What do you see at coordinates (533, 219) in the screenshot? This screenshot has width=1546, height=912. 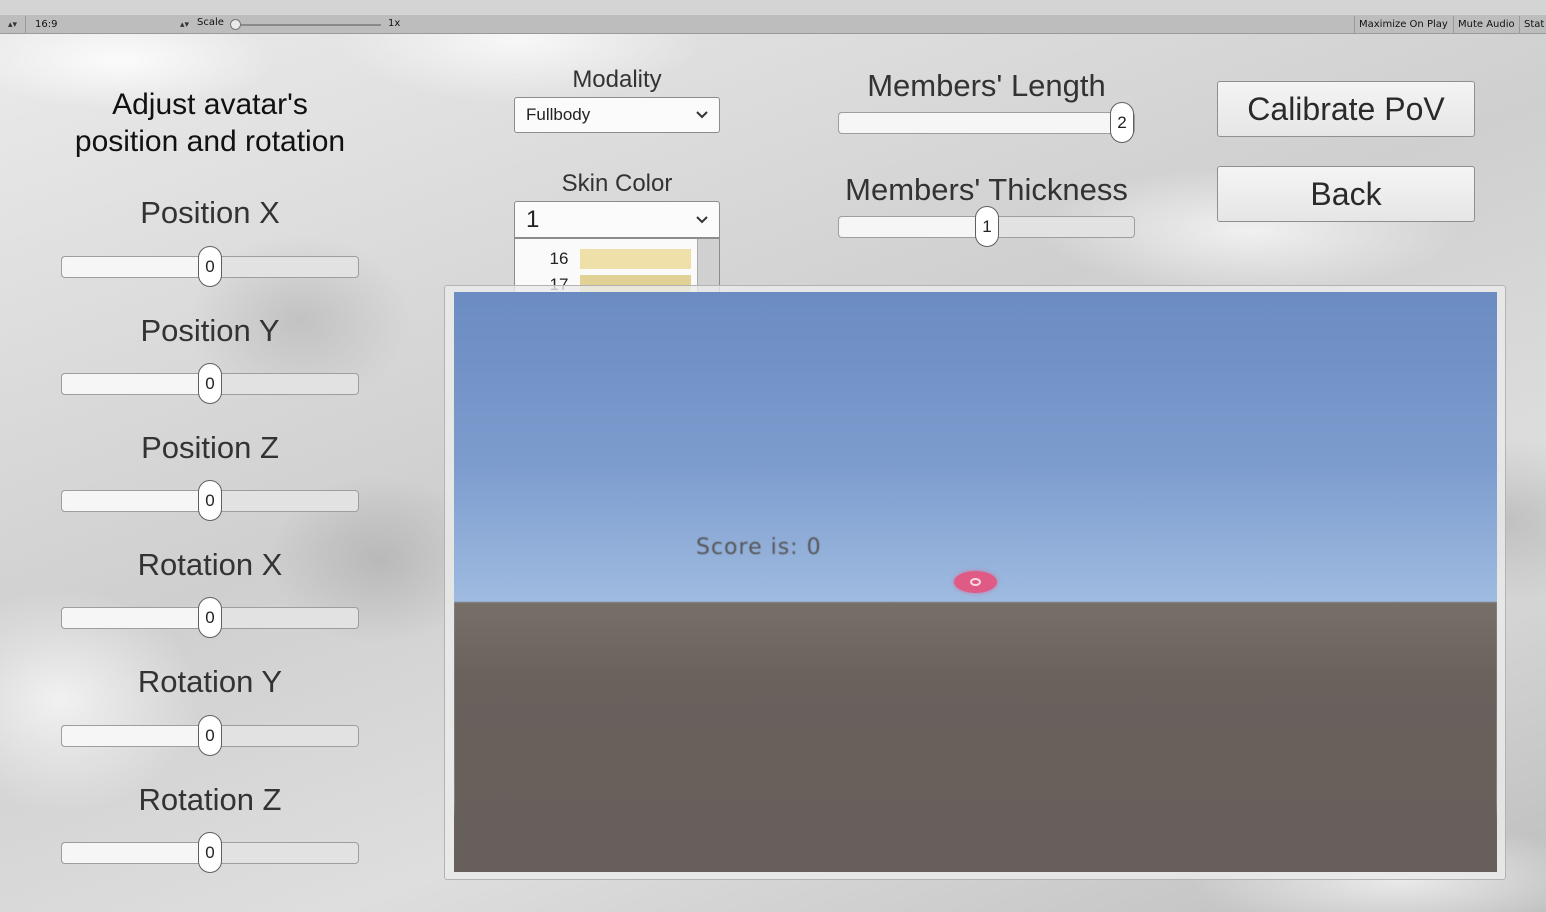 I see `skin-color-selected: 1` at bounding box center [533, 219].